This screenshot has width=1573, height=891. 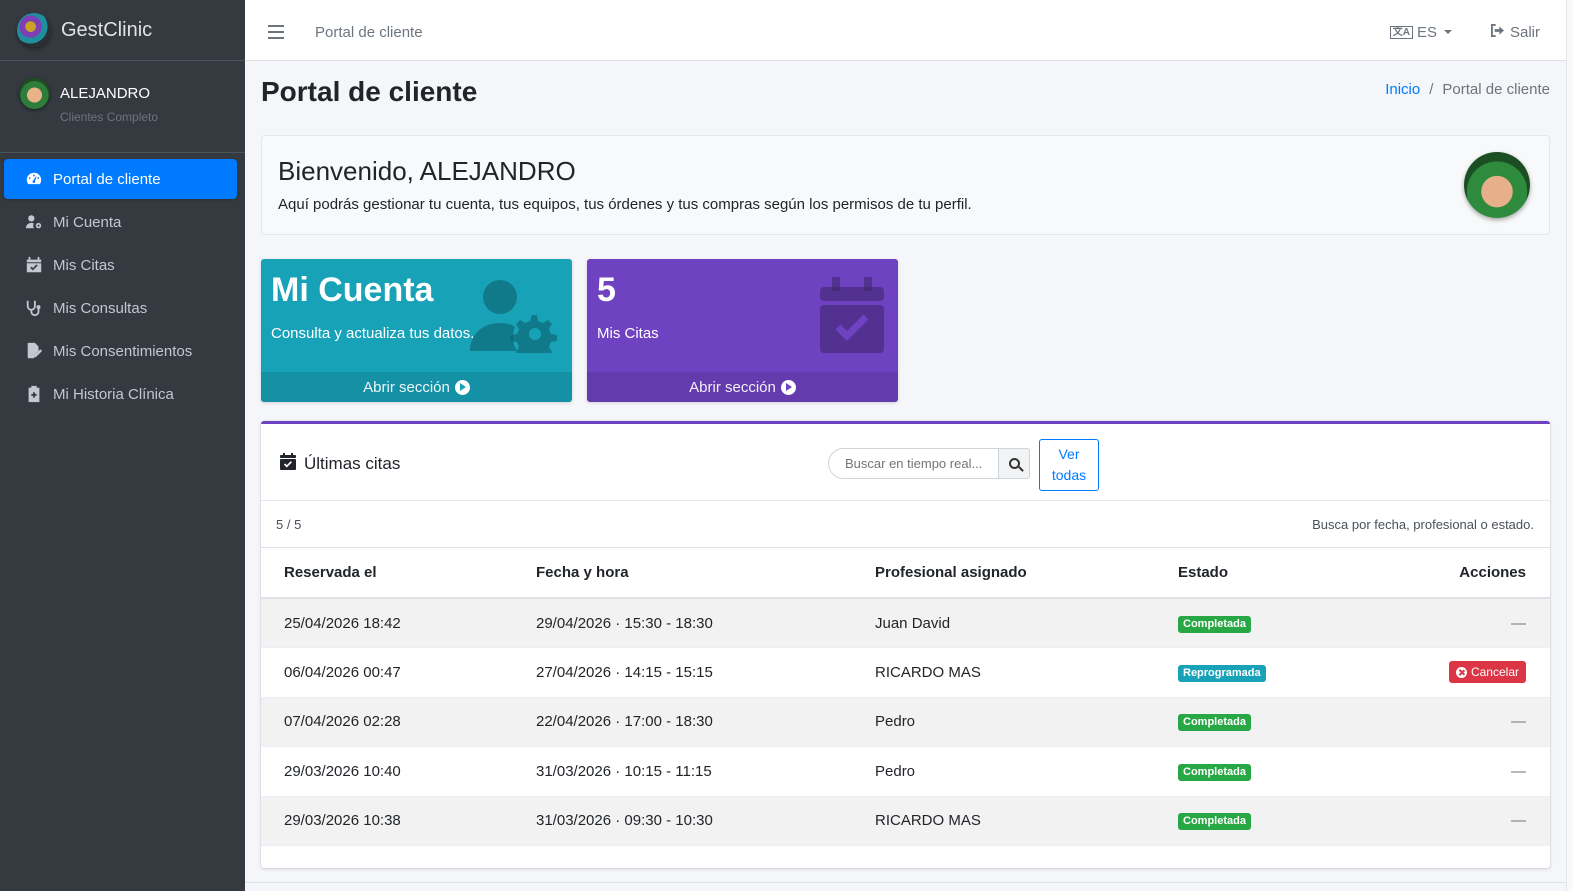 What do you see at coordinates (705, 771) in the screenshot?
I see `datetime-cell: 31/03/2026 · 10:15 - 11:15` at bounding box center [705, 771].